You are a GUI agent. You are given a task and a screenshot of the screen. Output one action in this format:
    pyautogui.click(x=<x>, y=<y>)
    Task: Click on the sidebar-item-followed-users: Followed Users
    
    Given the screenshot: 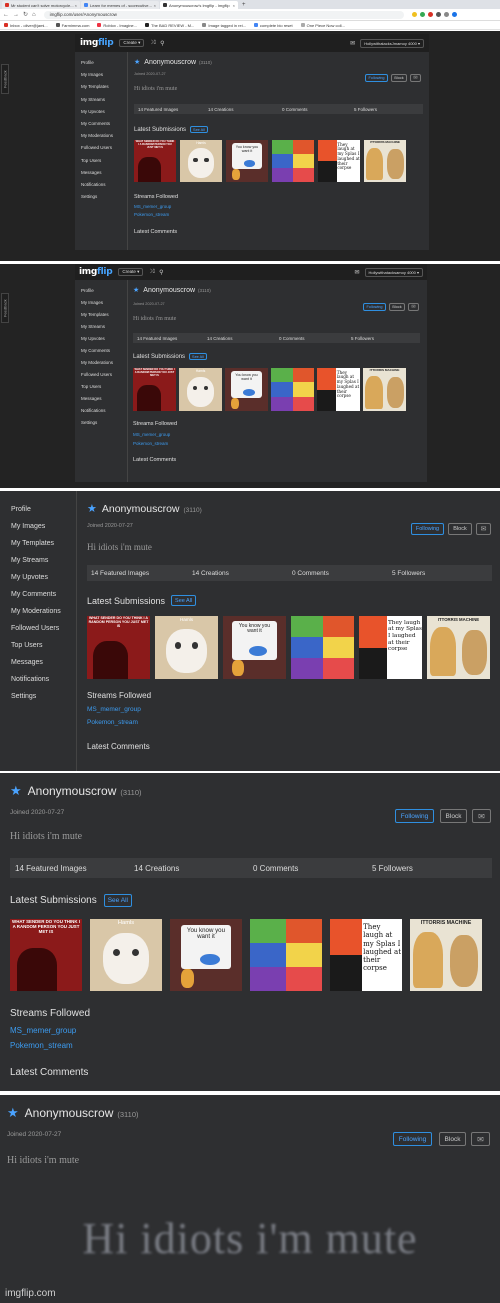 What is the action you would take?
    pyautogui.click(x=107, y=378)
    